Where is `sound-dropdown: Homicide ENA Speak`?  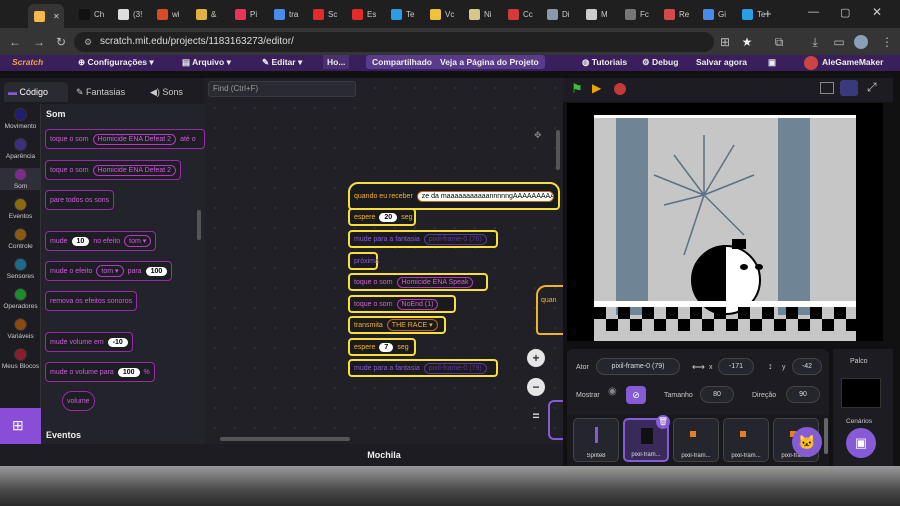
sound-dropdown: Homicide ENA Speak is located at coordinates (435, 282).